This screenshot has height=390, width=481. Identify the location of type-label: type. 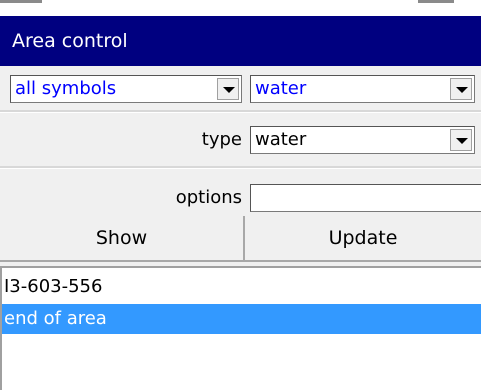
(221, 139).